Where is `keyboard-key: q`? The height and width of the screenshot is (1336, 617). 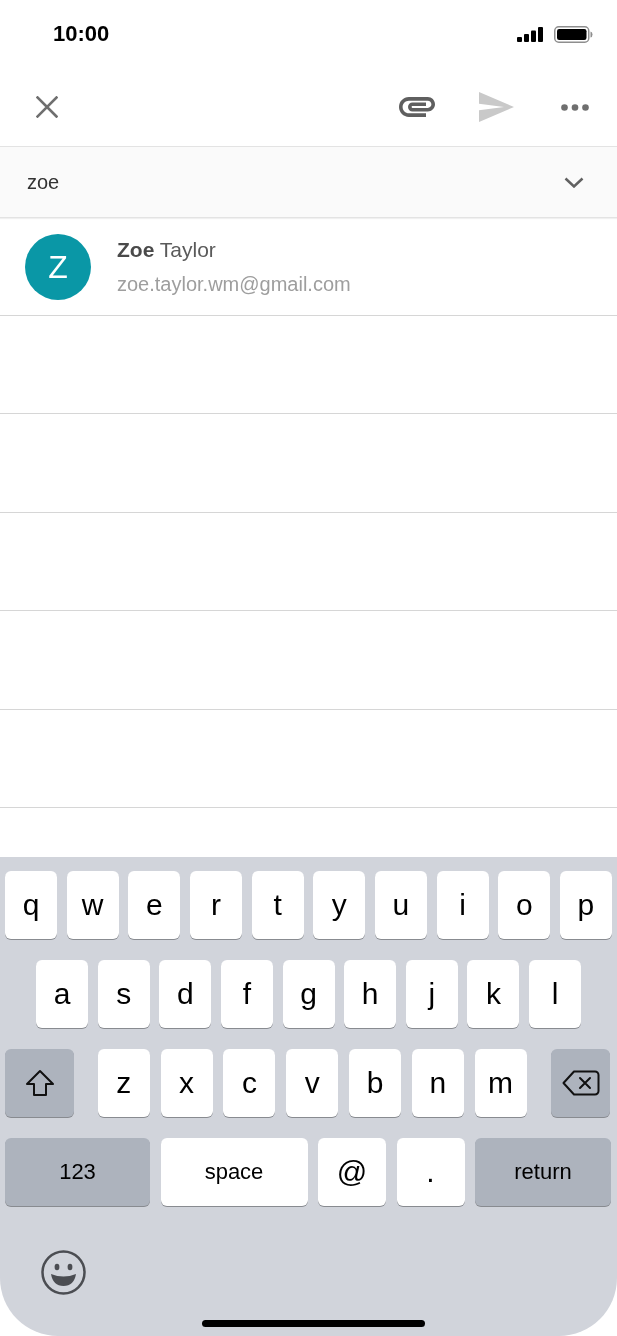 keyboard-key: q is located at coordinates (31, 905).